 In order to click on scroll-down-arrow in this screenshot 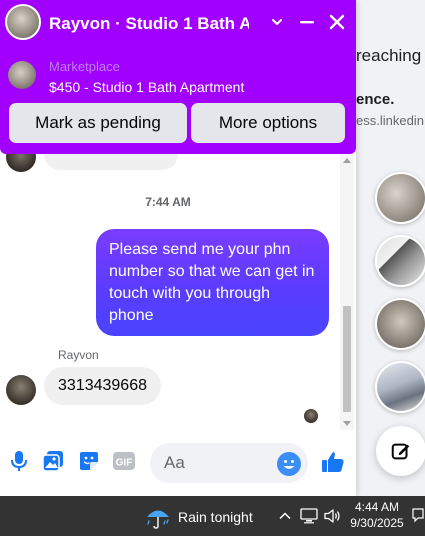, I will do `click(347, 423)`.